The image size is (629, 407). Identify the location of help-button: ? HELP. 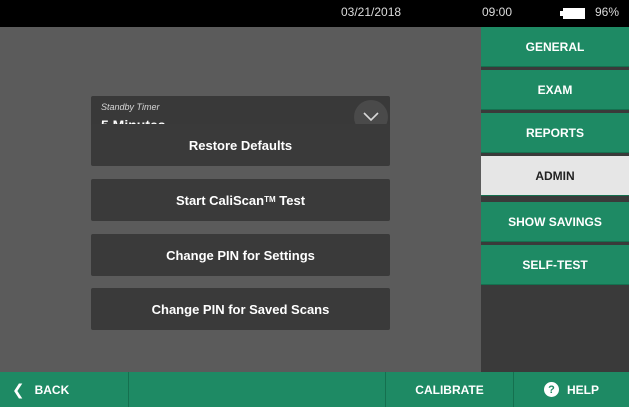
(571, 389).